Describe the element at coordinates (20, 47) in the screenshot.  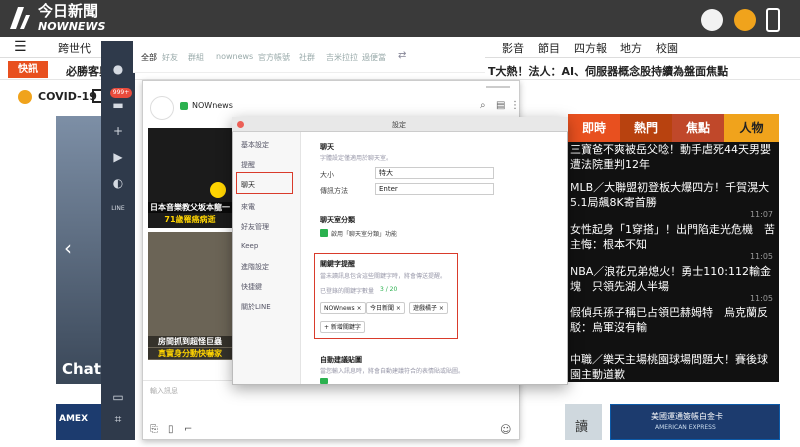
I see `menu-icon: ☰` at that location.